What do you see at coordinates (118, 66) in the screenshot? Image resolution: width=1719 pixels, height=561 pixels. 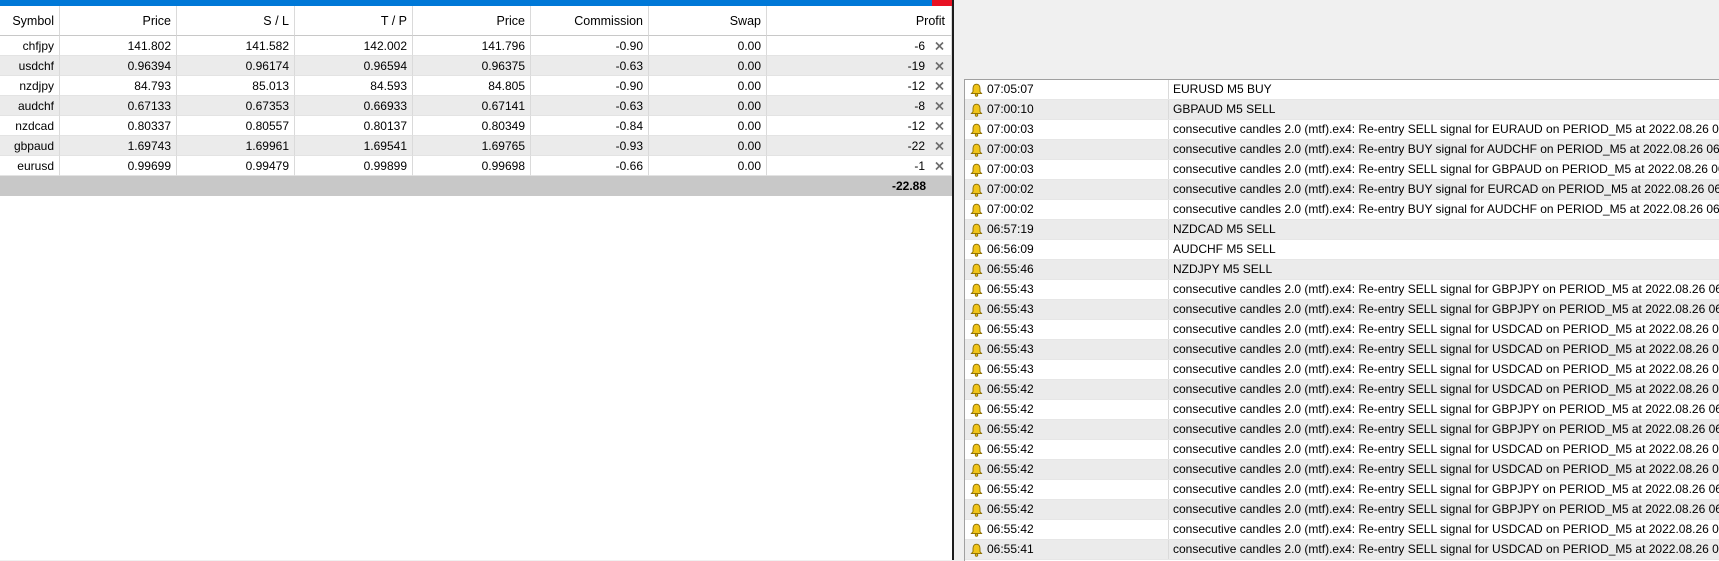 I see `cell-price: 0.96394` at bounding box center [118, 66].